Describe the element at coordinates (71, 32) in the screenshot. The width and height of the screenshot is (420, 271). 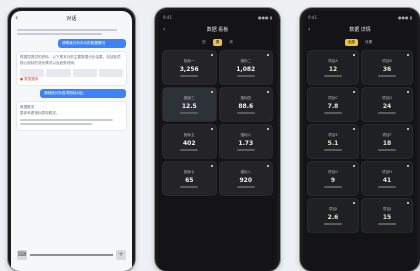
I see `assistant-intro` at that location.